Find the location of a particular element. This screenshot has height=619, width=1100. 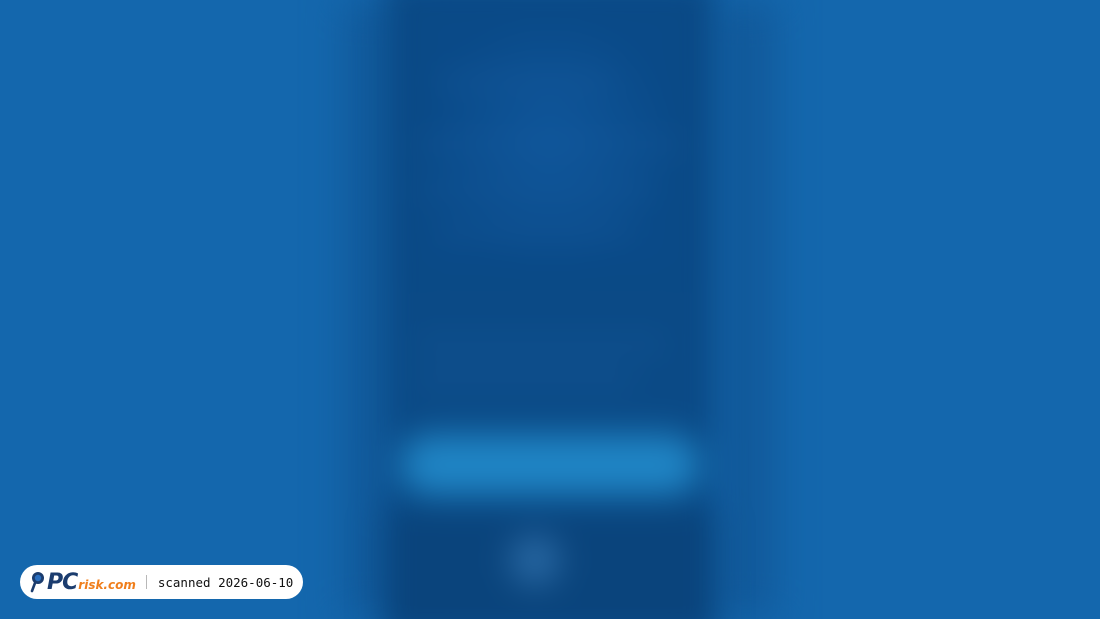

scan-date-label: scanned 2026-06-10 is located at coordinates (225, 582).